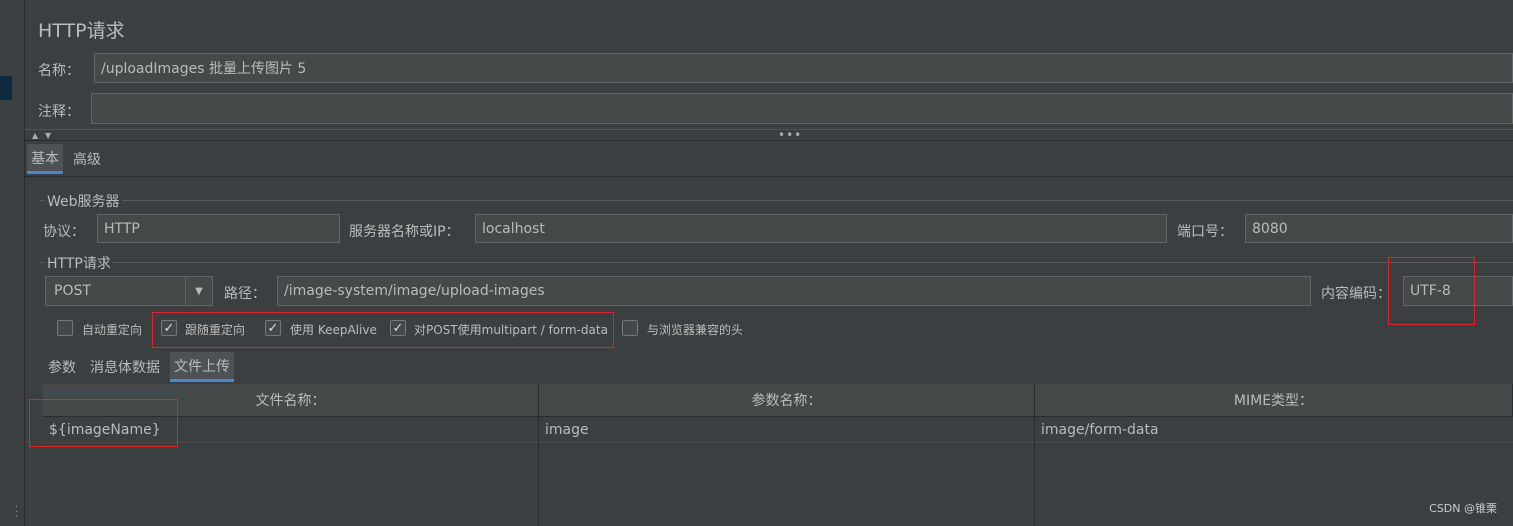  Describe the element at coordinates (245, 294) in the screenshot. I see `path-label: 路径：` at that location.